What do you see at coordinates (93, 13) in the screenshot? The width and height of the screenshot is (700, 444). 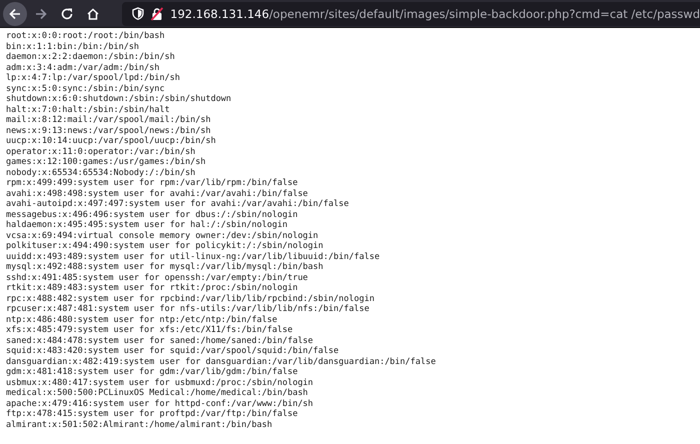 I see `home-icon` at bounding box center [93, 13].